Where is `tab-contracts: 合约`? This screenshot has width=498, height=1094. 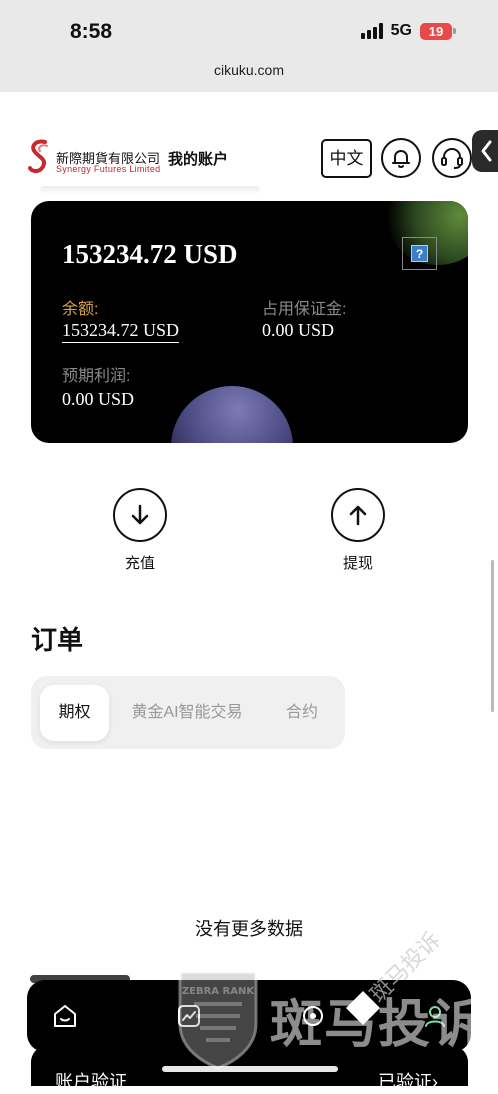 tab-contracts: 合约 is located at coordinates (302, 713).